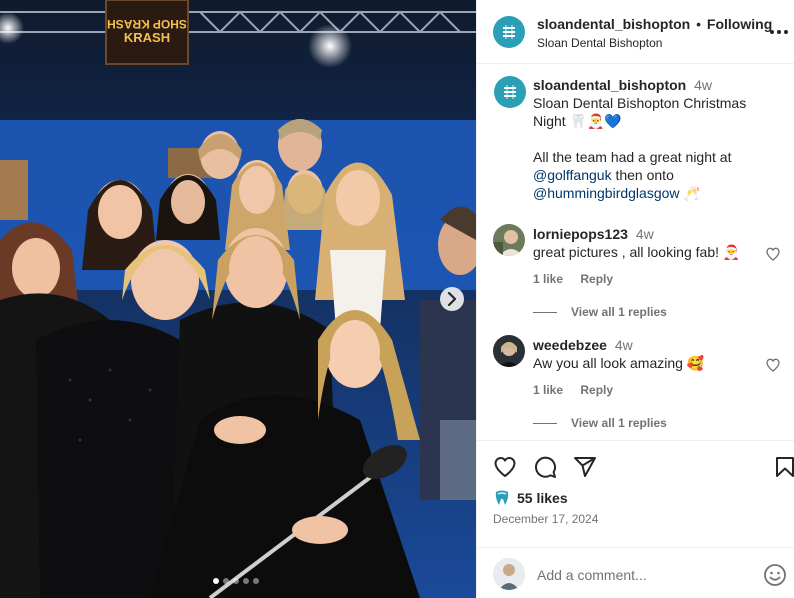  Describe the element at coordinates (606, 193) in the screenshot. I see `mention-link: @hummingbirdglasgow` at that location.